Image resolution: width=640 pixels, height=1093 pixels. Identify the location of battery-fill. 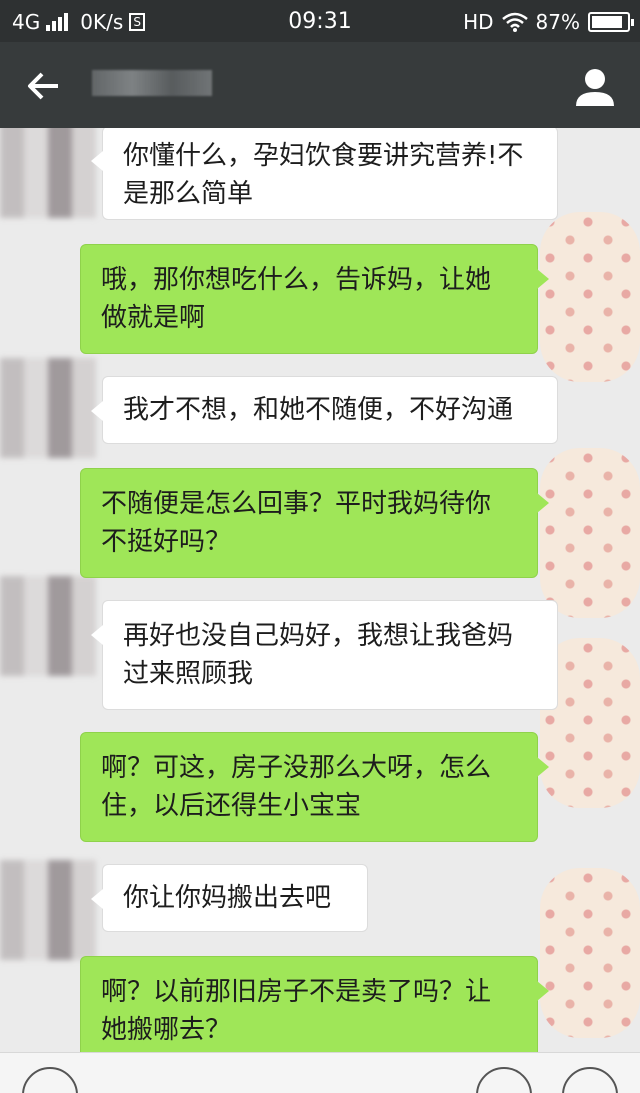
(607, 22).